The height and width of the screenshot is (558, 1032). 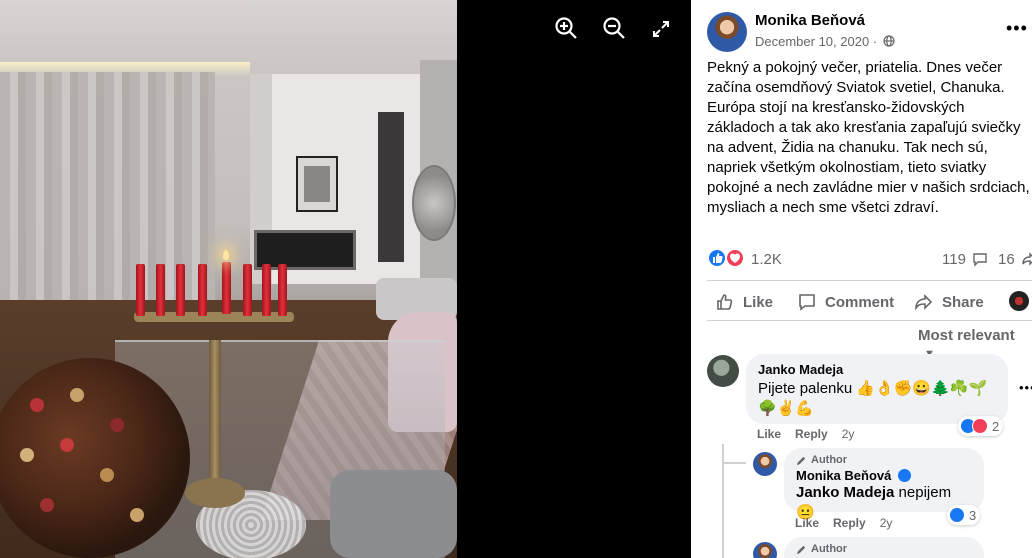 What do you see at coordinates (727, 32) in the screenshot?
I see `author-avatar` at bounding box center [727, 32].